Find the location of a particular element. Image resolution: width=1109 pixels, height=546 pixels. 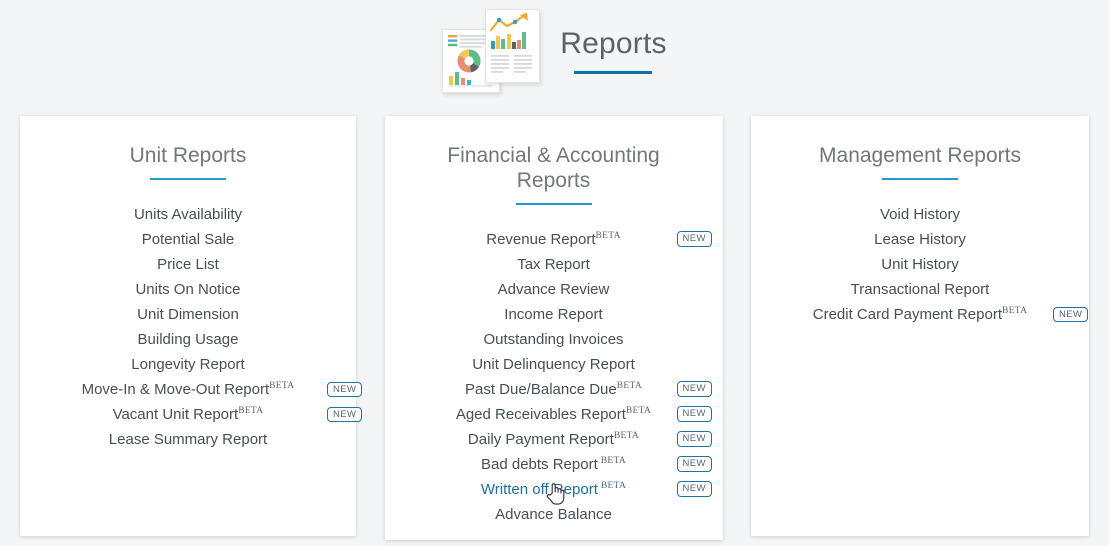

report-link-outstanding-invoices: Outstanding Invoices is located at coordinates (553, 339).